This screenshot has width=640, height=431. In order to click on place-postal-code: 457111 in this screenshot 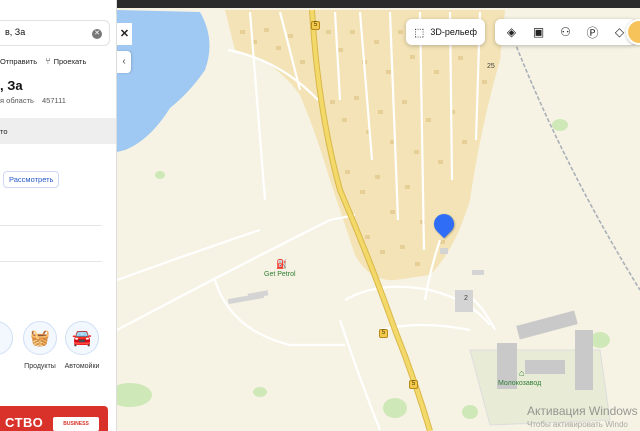, I will do `click(54, 100)`.